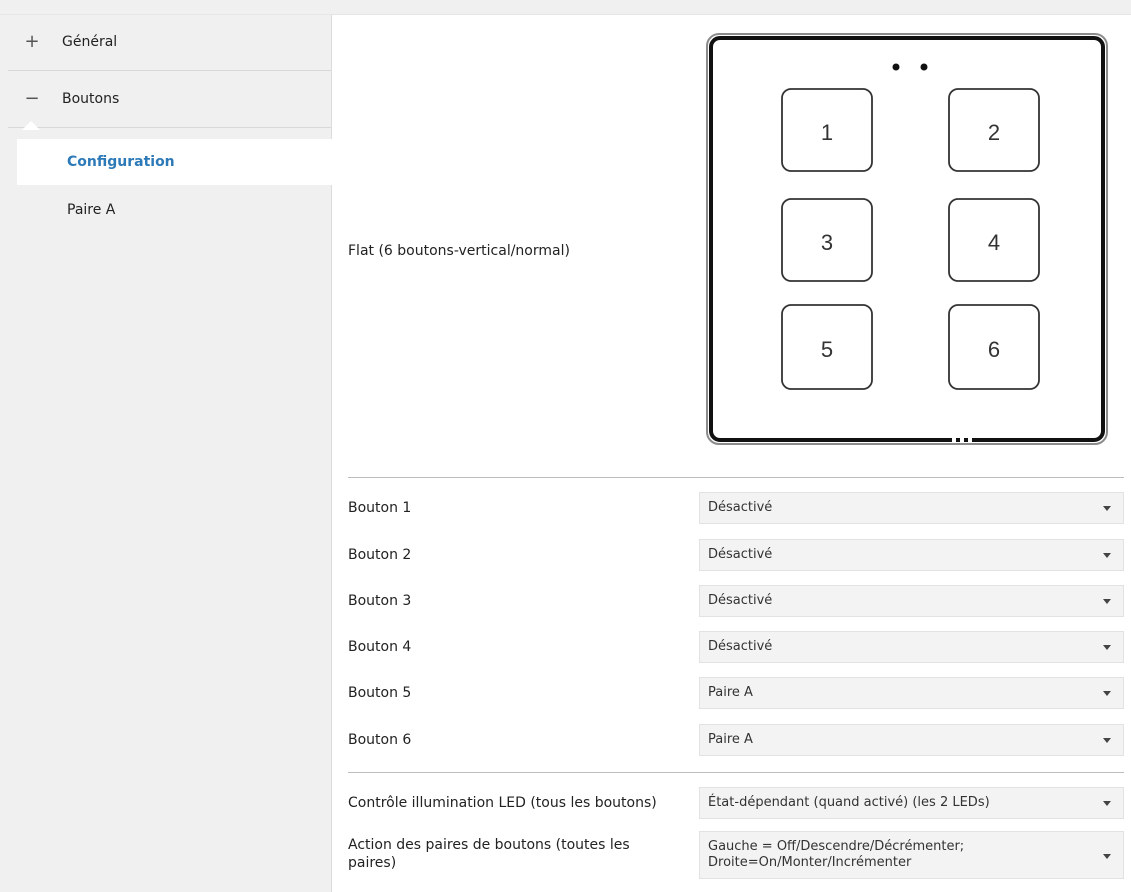 The width and height of the screenshot is (1131, 892). I want to click on top-bar, so click(565, 7).